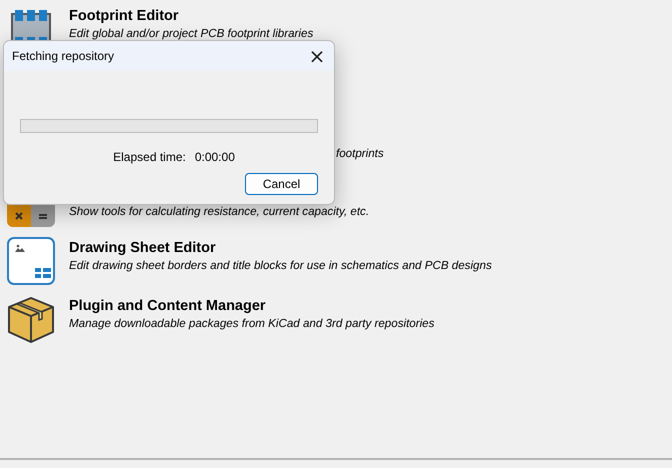  I want to click on tool-description: Edit drawing sheet borders and title blocks for use in schematics and PCB designs, so click(280, 265).